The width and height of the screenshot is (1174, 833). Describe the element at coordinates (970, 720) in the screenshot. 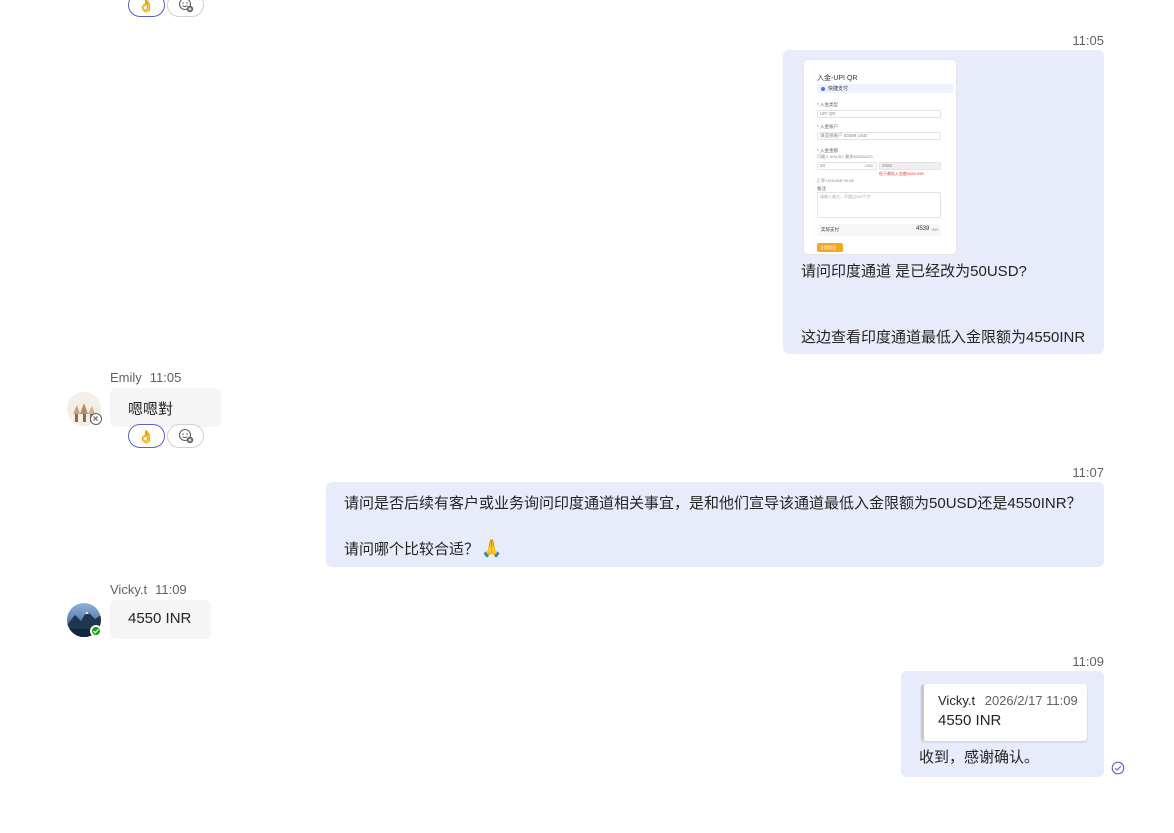

I see `quoted-text: 4550 INR` at that location.